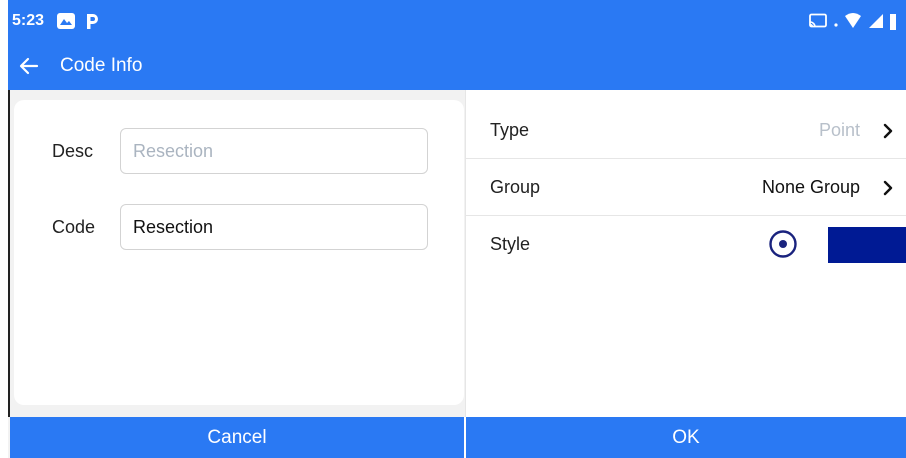 Image resolution: width=906 pixels, height=458 pixels. I want to click on wifi-icon, so click(853, 21).